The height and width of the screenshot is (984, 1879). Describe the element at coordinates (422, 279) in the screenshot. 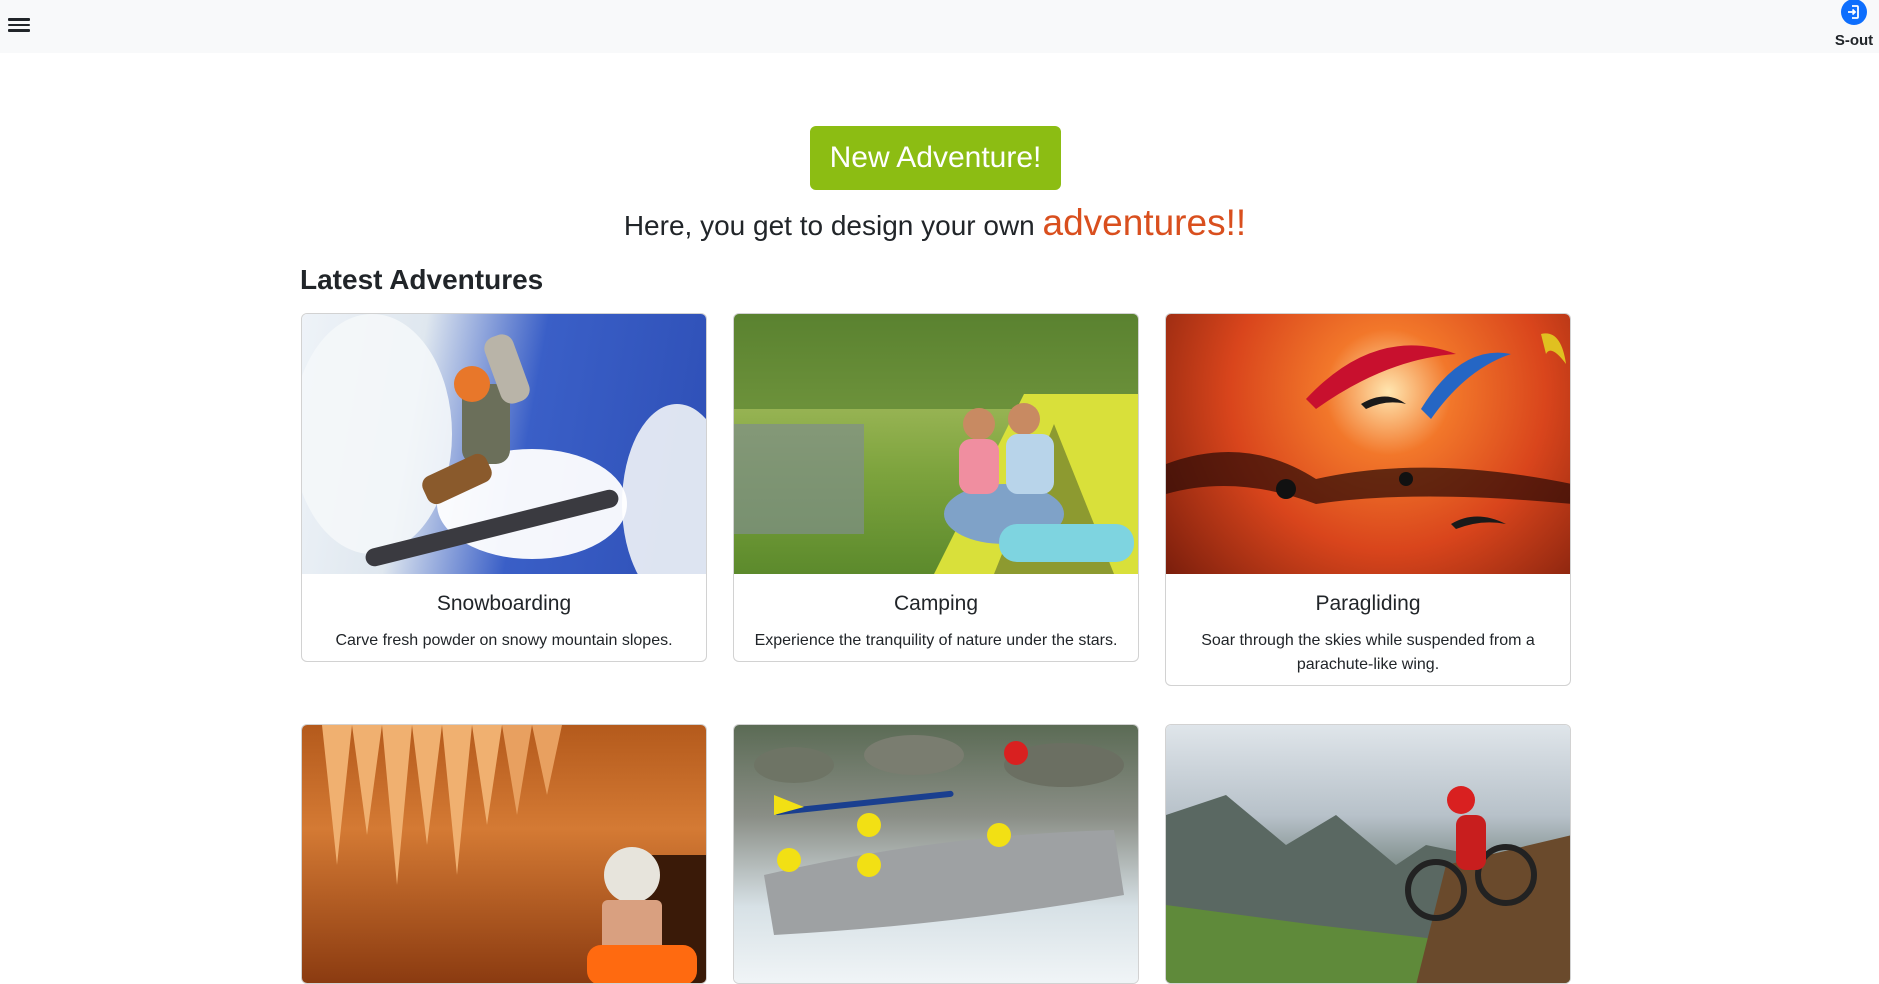

I see `section-title: Latest Adventures` at that location.